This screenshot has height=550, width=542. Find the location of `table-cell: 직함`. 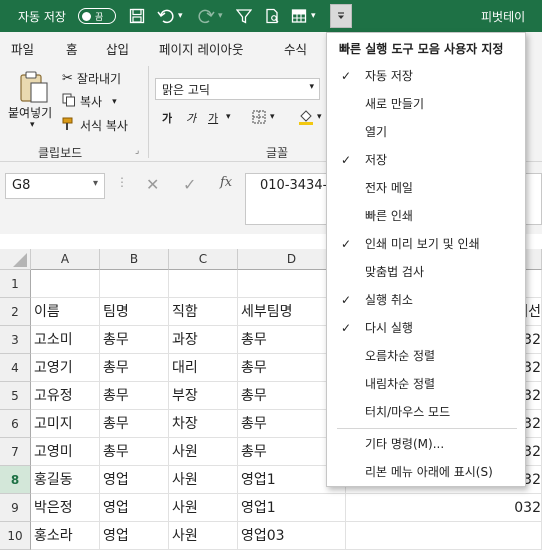

table-cell: 직함 is located at coordinates (203, 312).